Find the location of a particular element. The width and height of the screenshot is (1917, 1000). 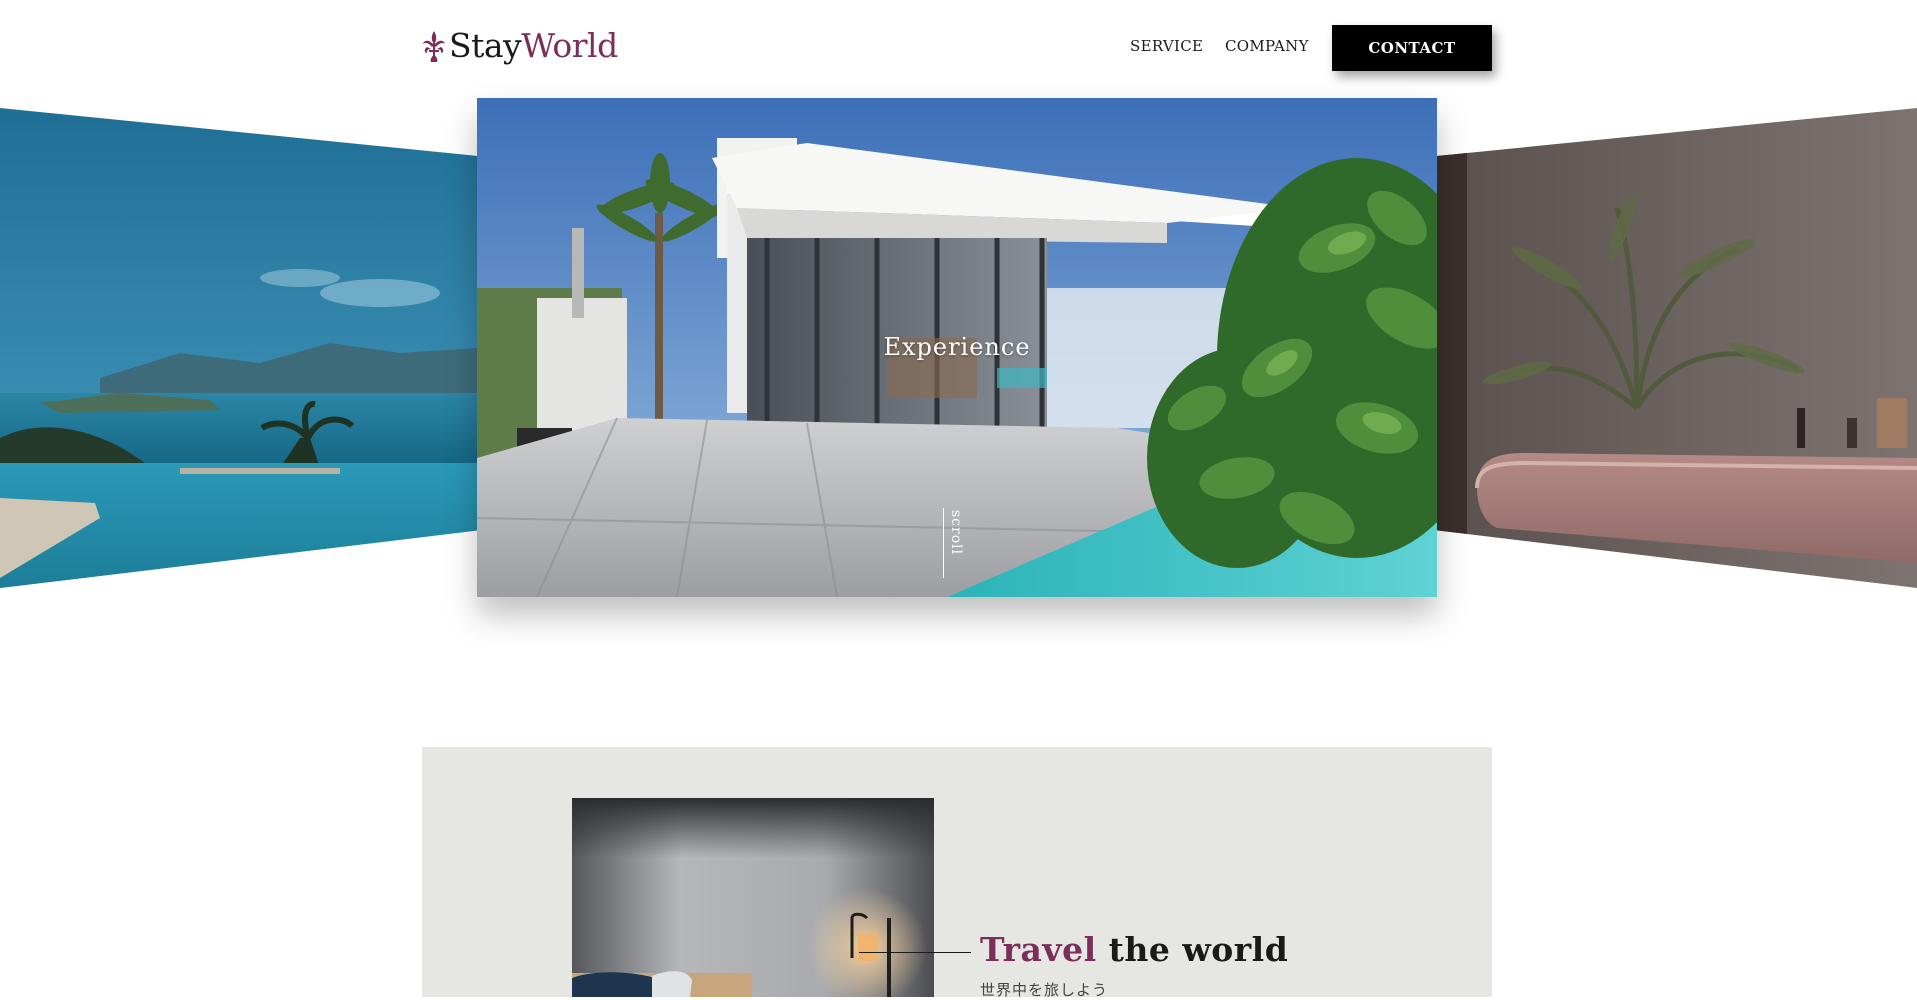

bedroom-lamp-photo is located at coordinates (753, 897).